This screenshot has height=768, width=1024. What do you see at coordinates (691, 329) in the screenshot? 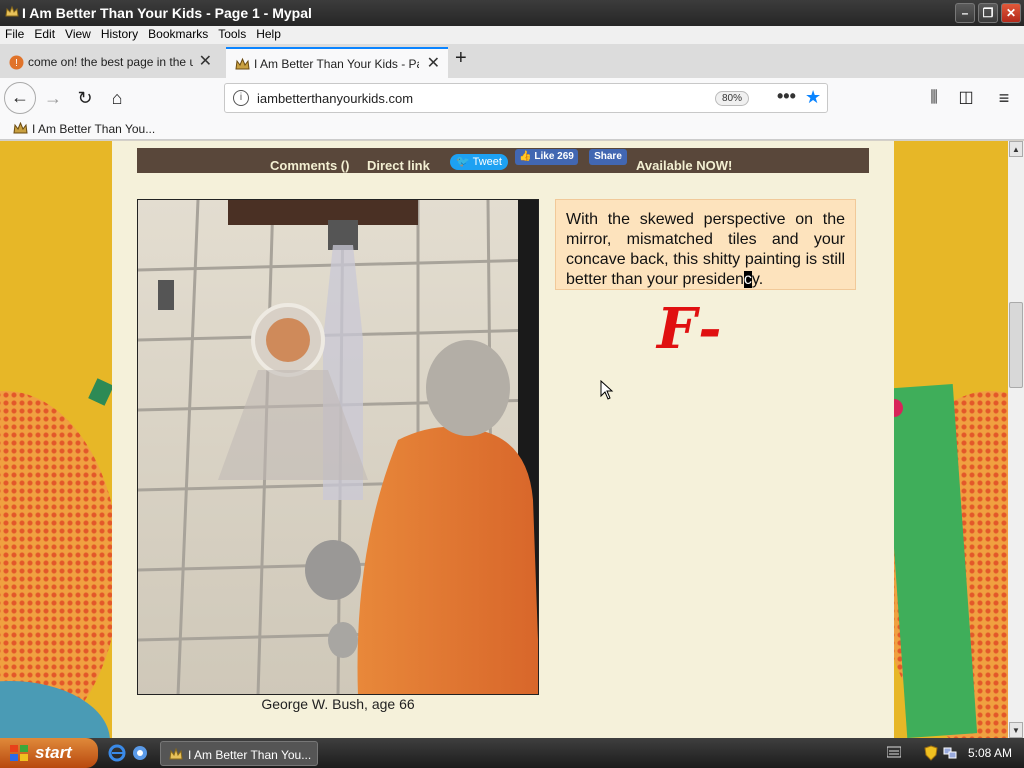
I see `grade-mark: F-` at bounding box center [691, 329].